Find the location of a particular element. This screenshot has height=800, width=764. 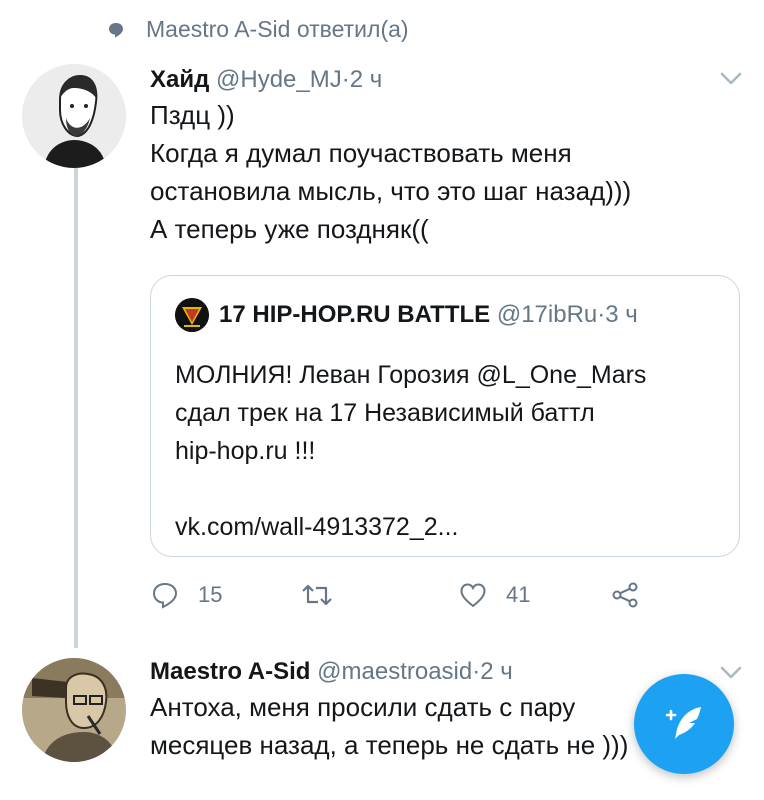

avatar-hyde is located at coordinates (74, 116).